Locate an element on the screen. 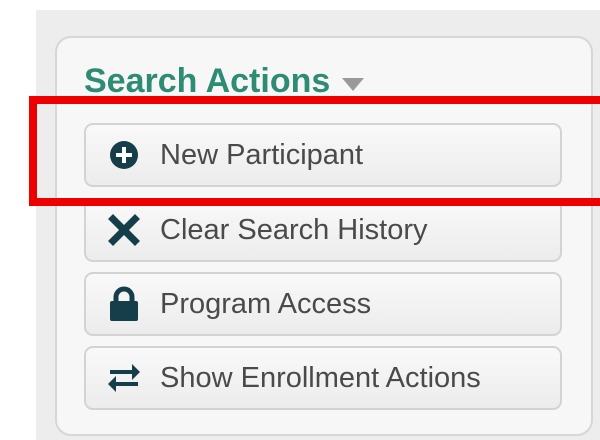 The width and height of the screenshot is (600, 440). new-participant-label: New Participant is located at coordinates (262, 154).